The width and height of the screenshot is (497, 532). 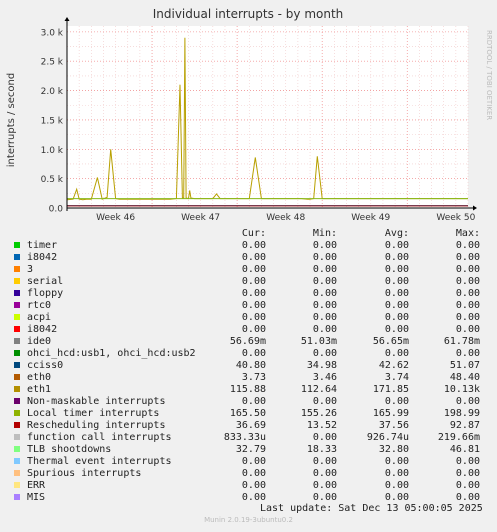 I want to click on legend-series-name: ohci_hcd:usb1, ohci_hcd:usb2, so click(x=111, y=353).